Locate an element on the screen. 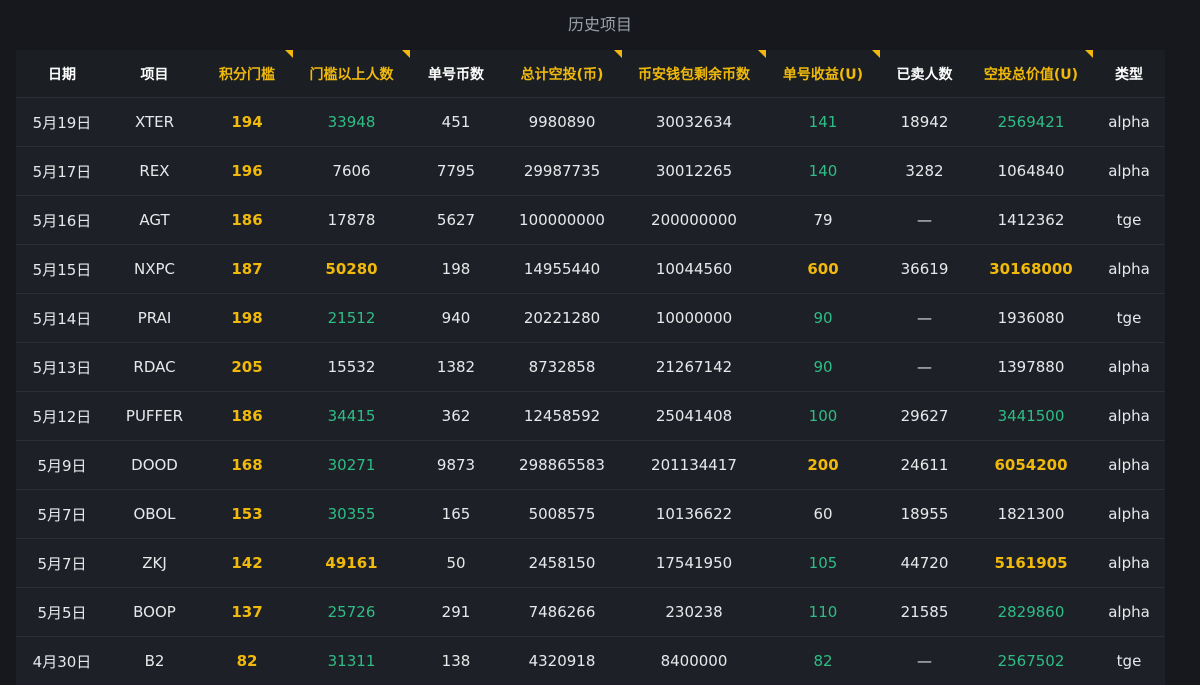 This screenshot has height=685, width=1200. column-header-binance-wallet-remaining: 币安钱包剩余币数 is located at coordinates (694, 74).